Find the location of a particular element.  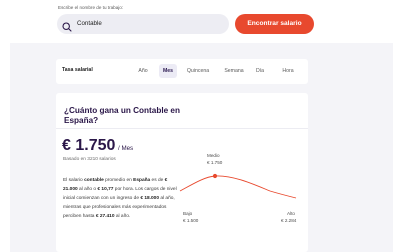

description-text: promedio en is located at coordinates (118, 180).